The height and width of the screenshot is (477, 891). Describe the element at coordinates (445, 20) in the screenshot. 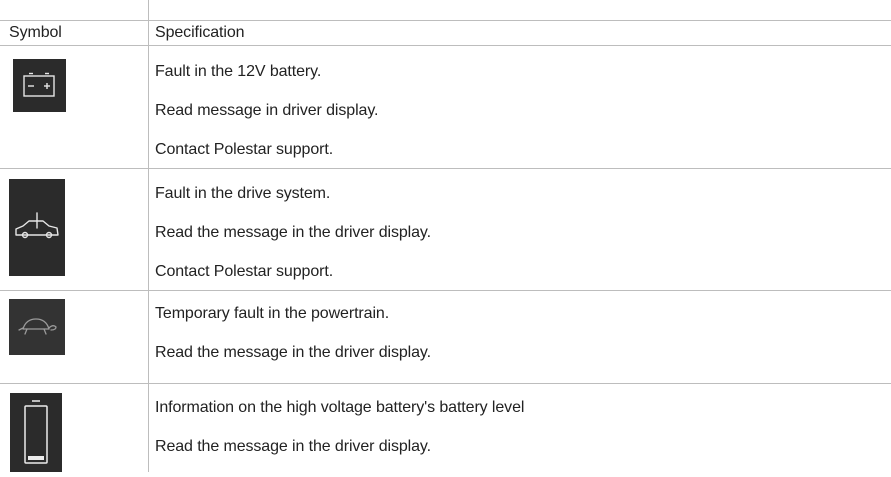

I see `table-top-border` at that location.